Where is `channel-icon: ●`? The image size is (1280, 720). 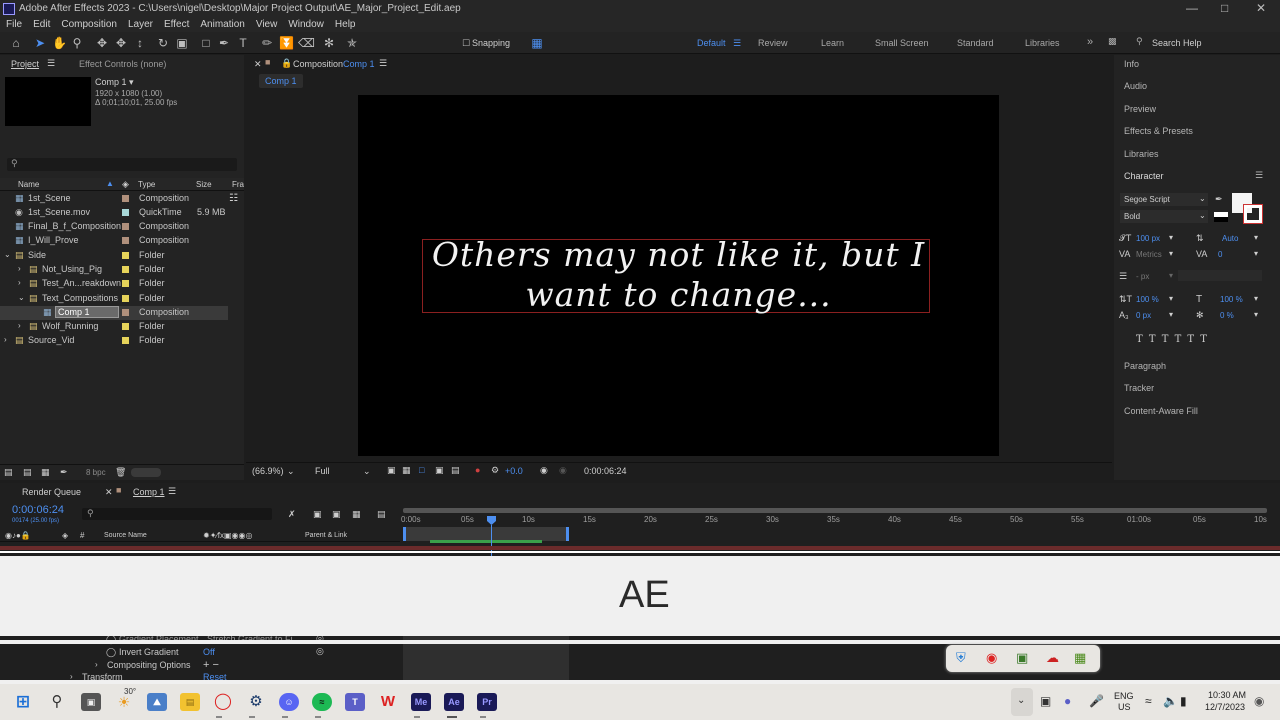 channel-icon: ● is located at coordinates (477, 470).